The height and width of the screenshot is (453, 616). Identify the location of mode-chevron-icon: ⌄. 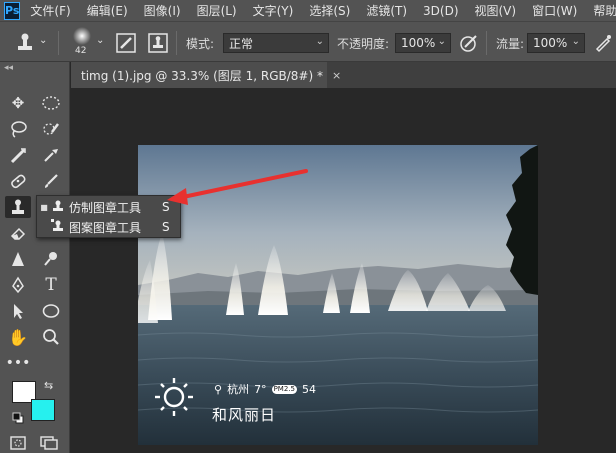
(319, 41).